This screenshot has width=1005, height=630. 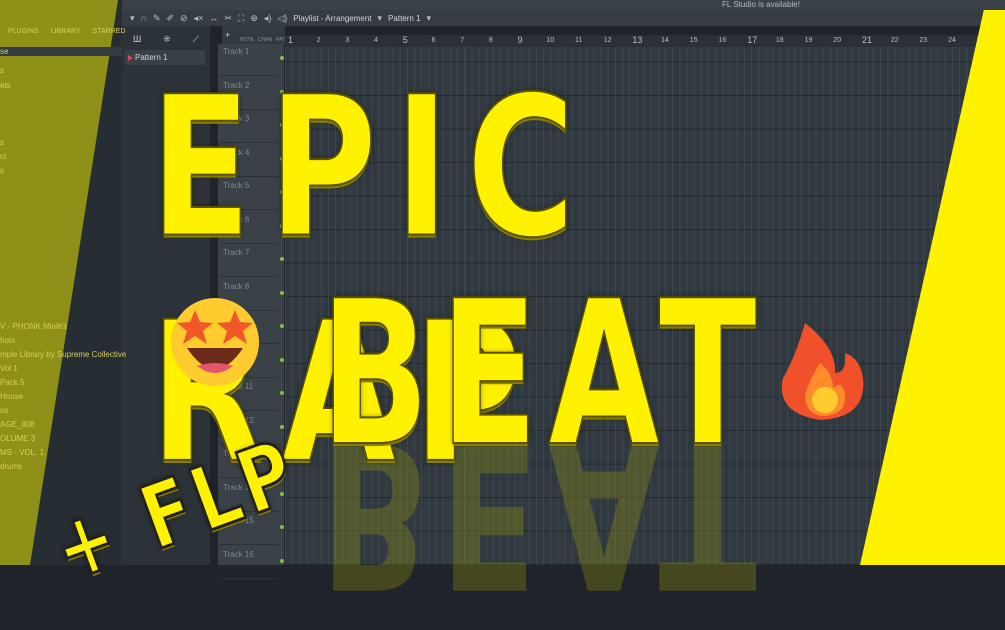 What do you see at coordinates (282, 560) in the screenshot?
I see `track-mute-led` at bounding box center [282, 560].